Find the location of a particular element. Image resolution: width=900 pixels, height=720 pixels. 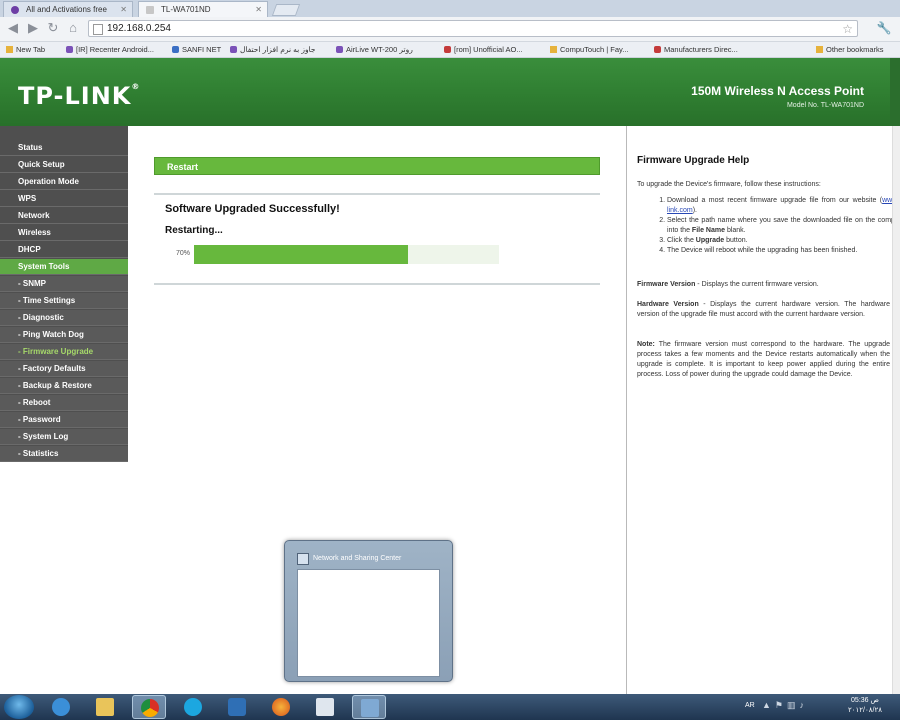

sidebar-item-time-settings: - Time Settings is located at coordinates (64, 301).